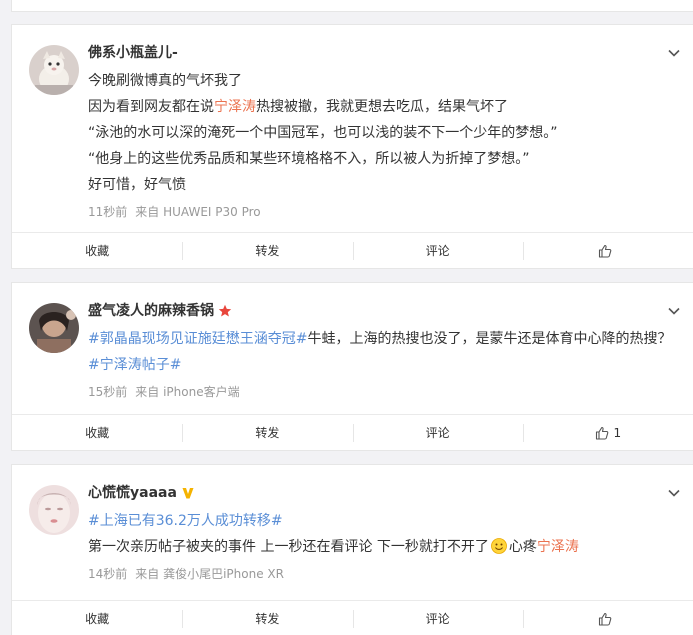  I want to click on vip-star-icon, so click(225, 310).